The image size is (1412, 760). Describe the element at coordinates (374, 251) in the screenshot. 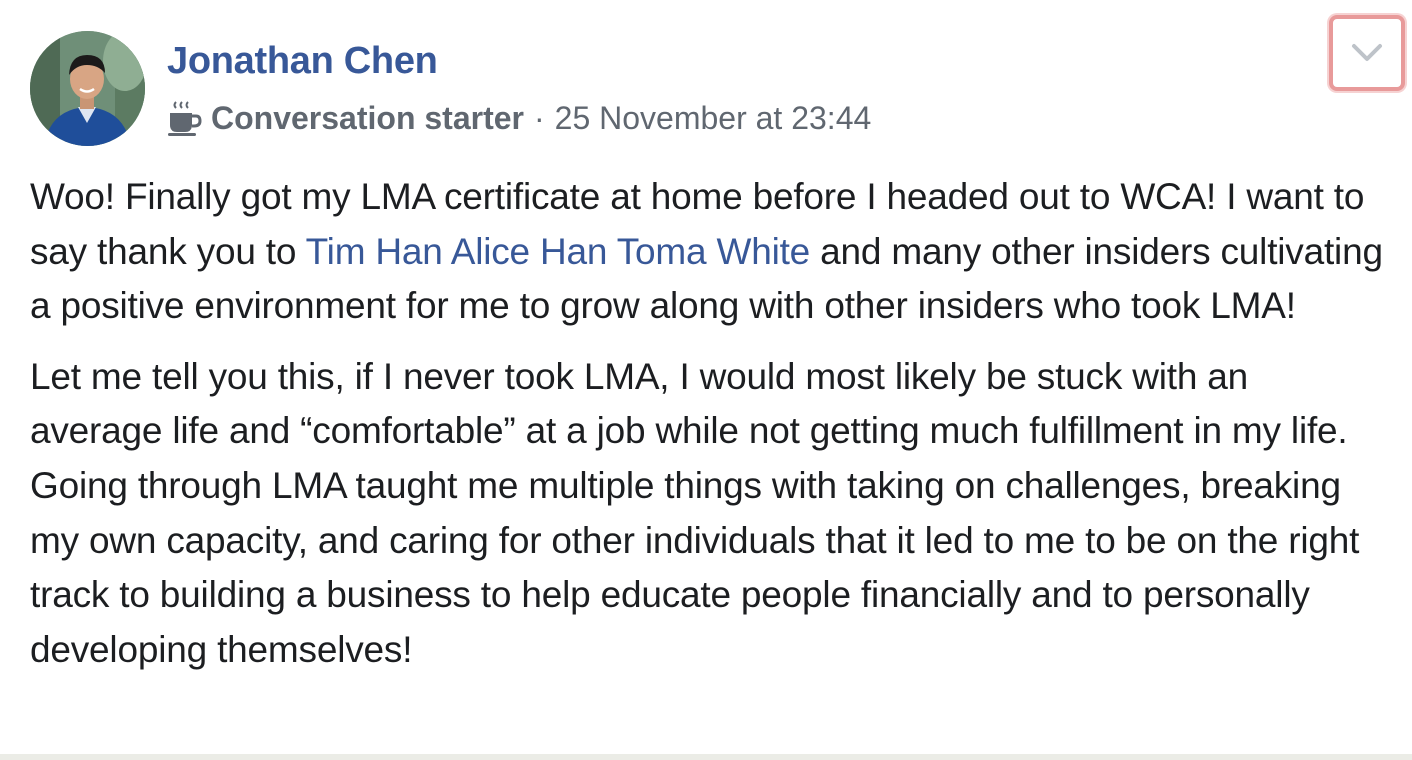

I see `mention-link: Tim Han` at that location.